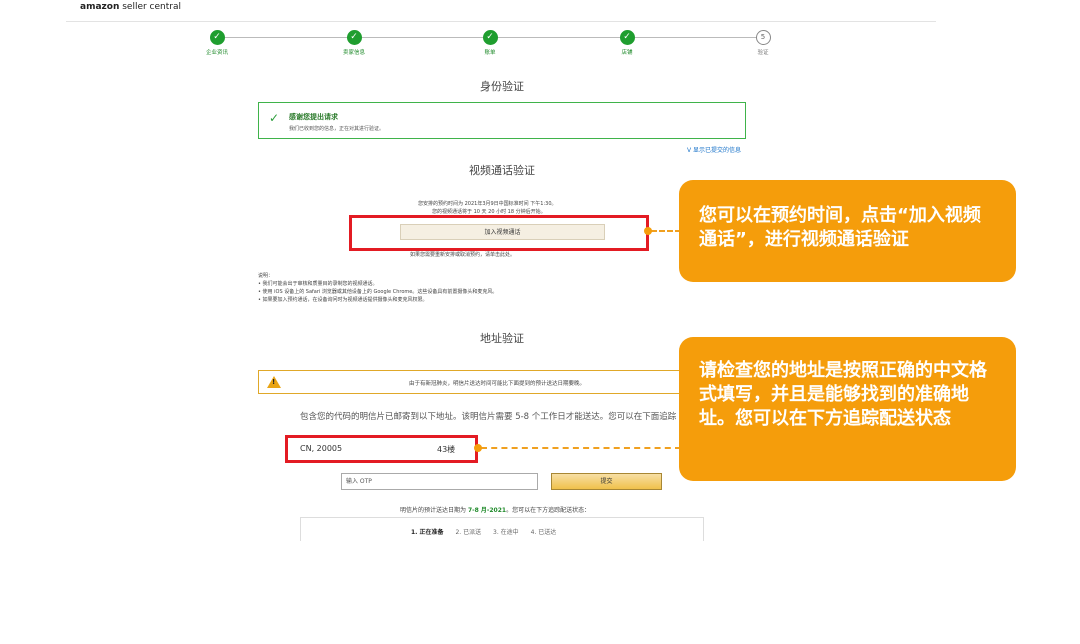 This screenshot has width=1080, height=644. I want to click on delivery-date: 7-8 月-2021, so click(487, 510).